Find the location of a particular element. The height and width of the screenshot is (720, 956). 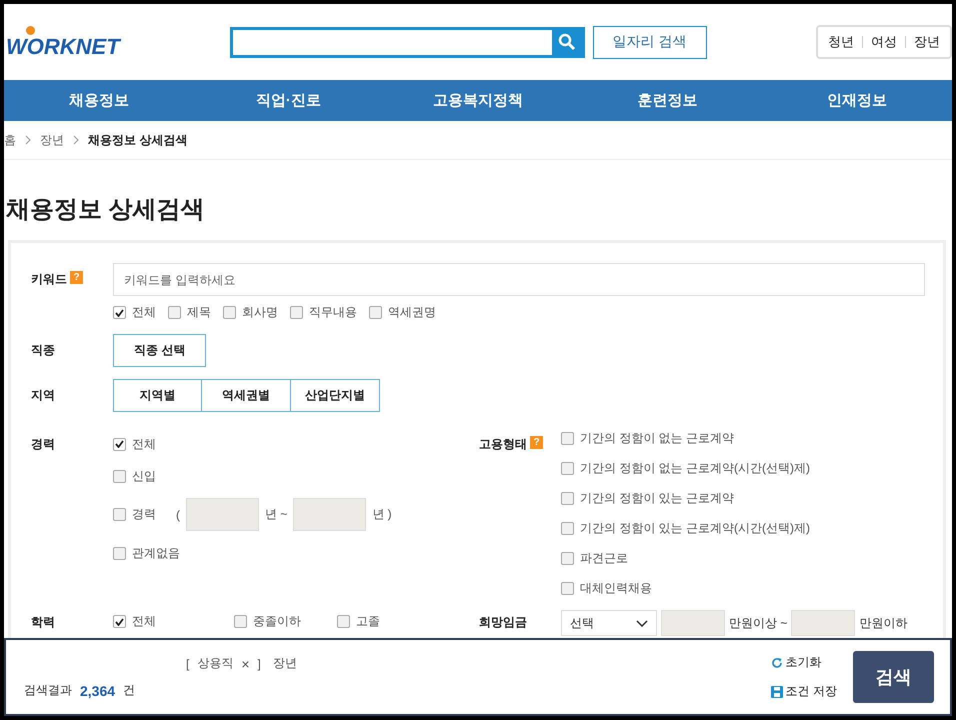

checkbox-label: 기간의 정함이 없는 근로계약 is located at coordinates (657, 438).